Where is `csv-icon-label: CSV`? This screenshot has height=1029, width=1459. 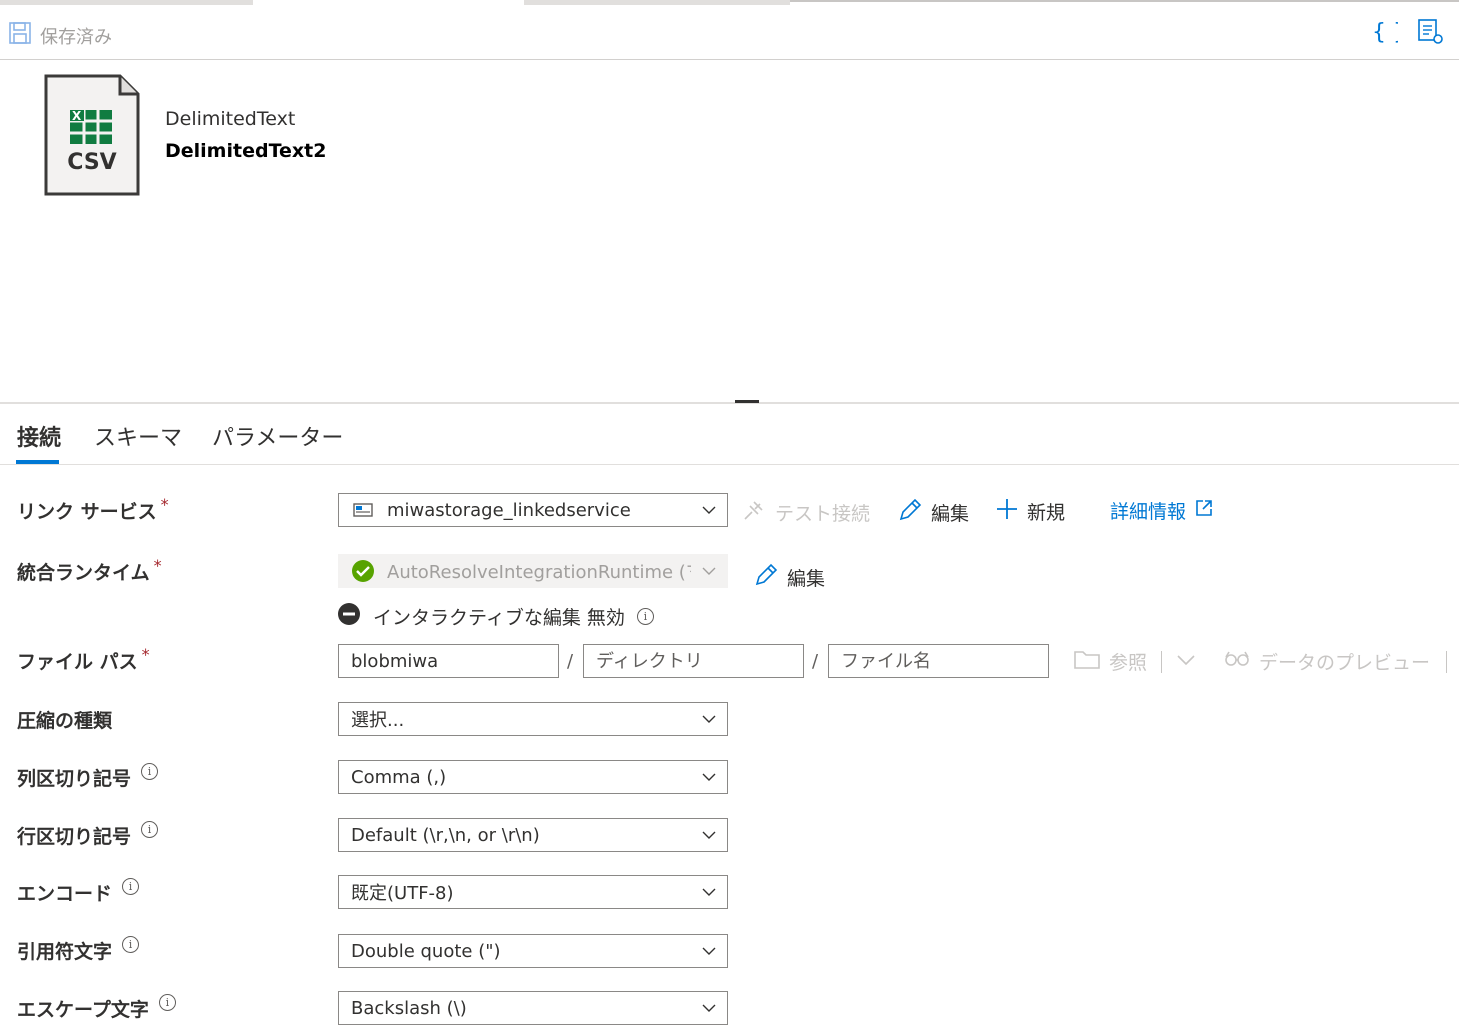
csv-icon-label: CSV is located at coordinates (92, 162).